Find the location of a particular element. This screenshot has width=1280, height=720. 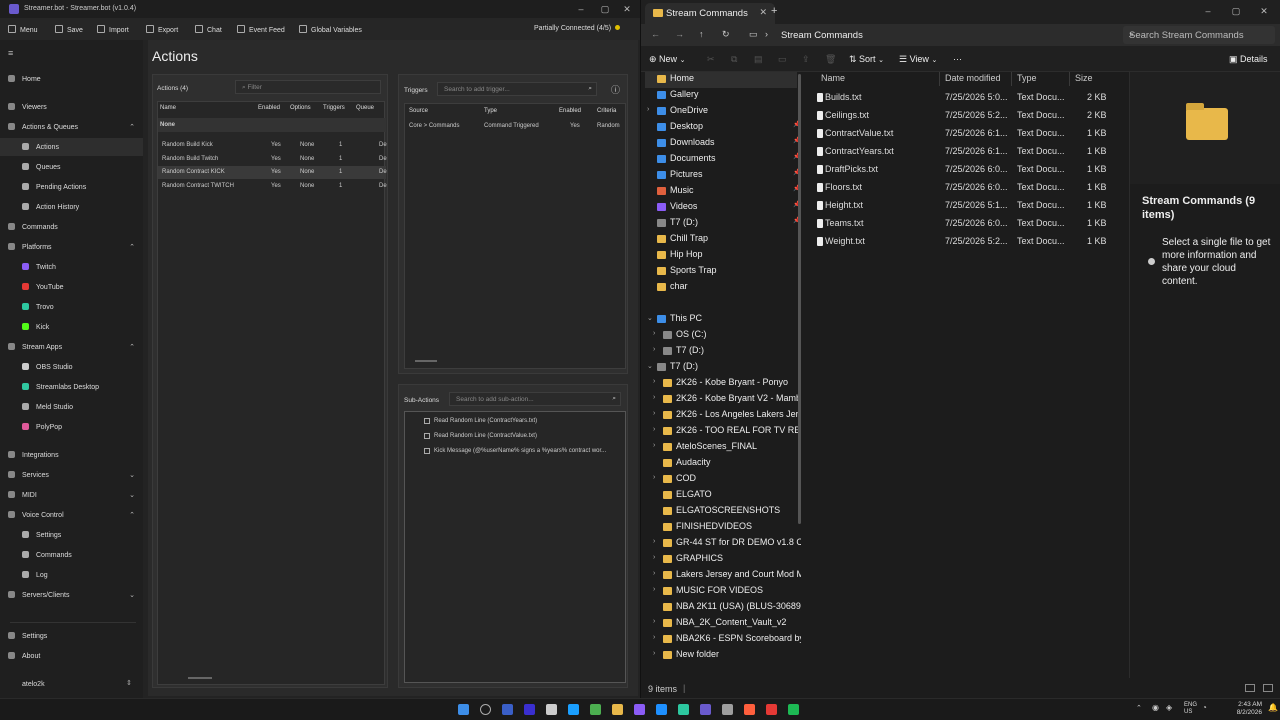

explorer-search-input: Search Stream Commands ⌕ is located at coordinates (1199, 35).